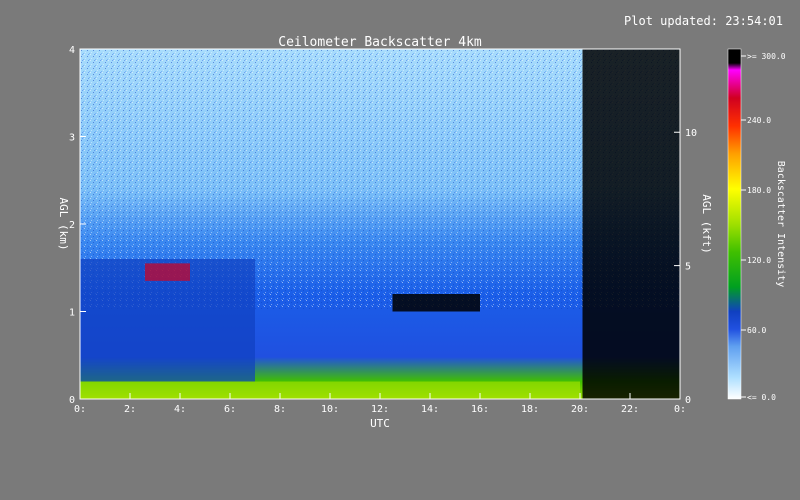 This screenshot has height=500, width=800. I want to click on colorbar-tick-label: 240.0, so click(759, 120).